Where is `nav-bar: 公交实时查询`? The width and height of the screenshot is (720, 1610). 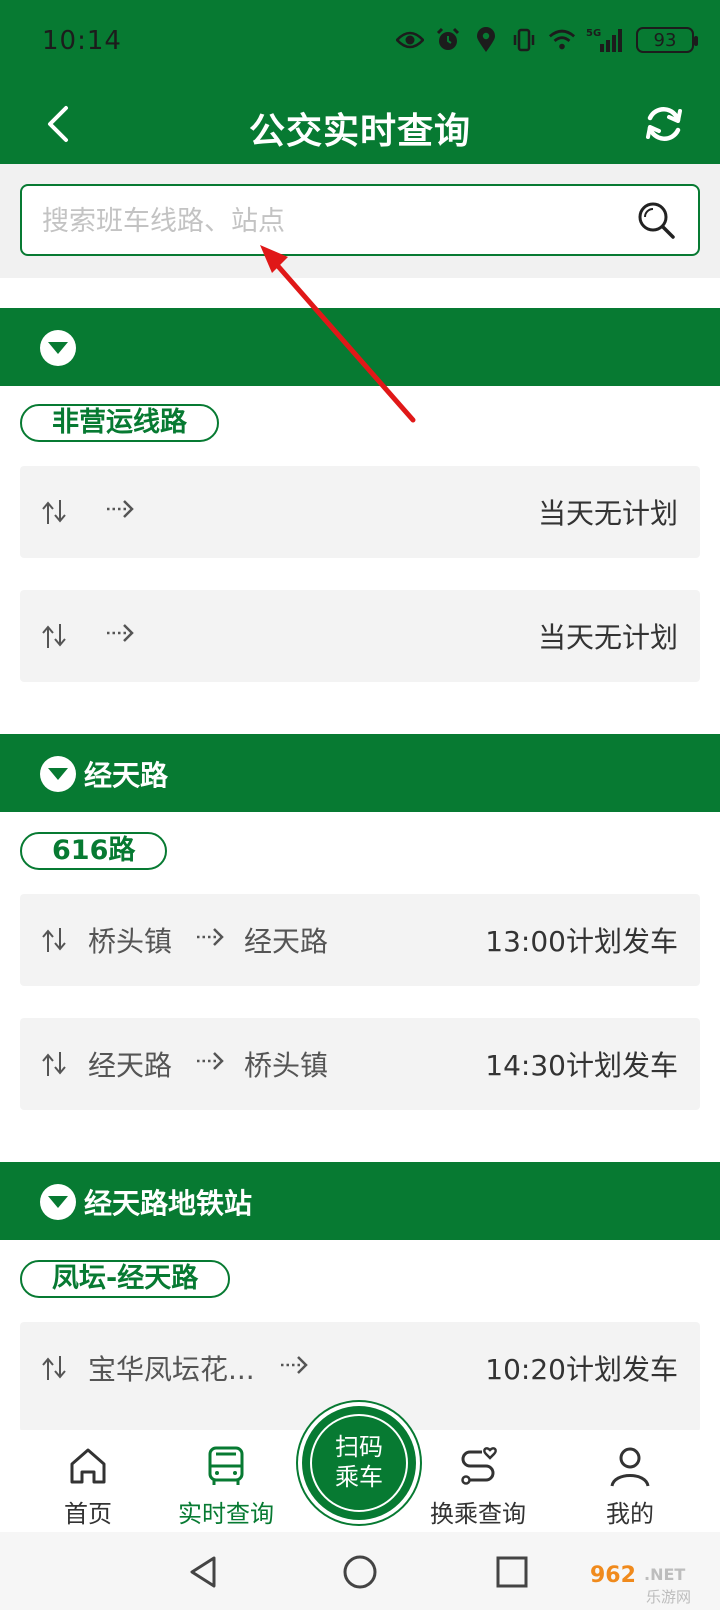
nav-bar: 公交实时查询 is located at coordinates (360, 124).